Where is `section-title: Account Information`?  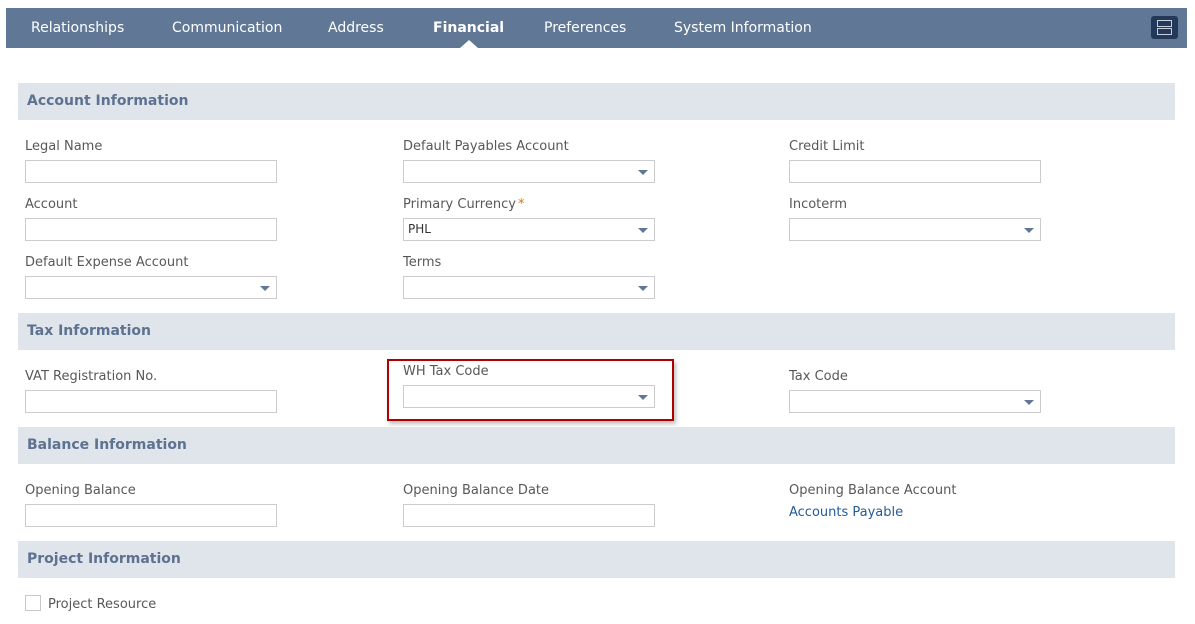 section-title: Account Information is located at coordinates (108, 101).